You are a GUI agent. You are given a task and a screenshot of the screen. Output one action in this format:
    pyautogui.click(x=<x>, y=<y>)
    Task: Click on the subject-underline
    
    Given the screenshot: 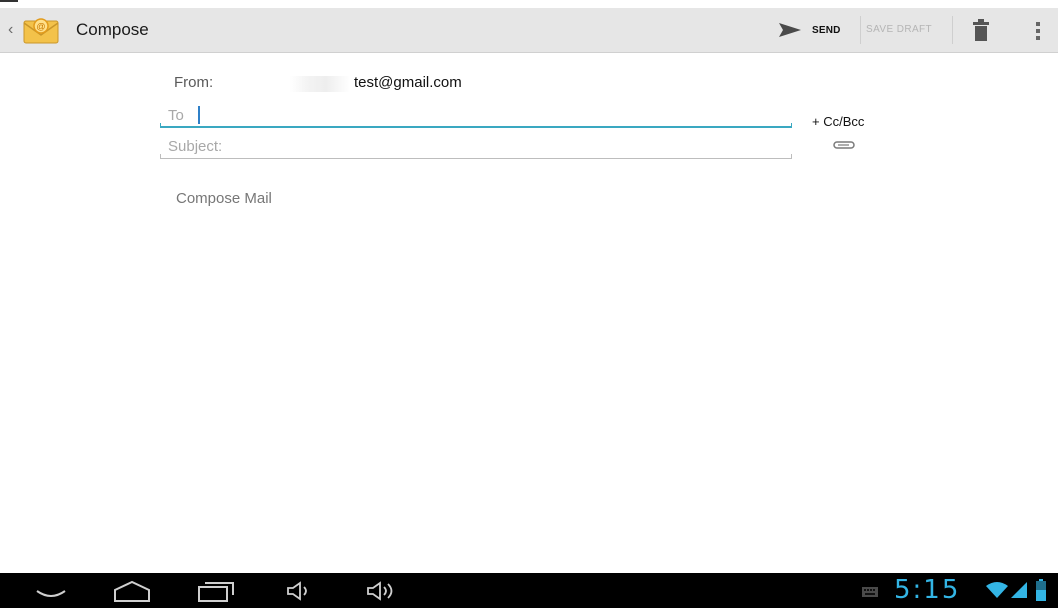 What is the action you would take?
    pyautogui.click(x=476, y=158)
    